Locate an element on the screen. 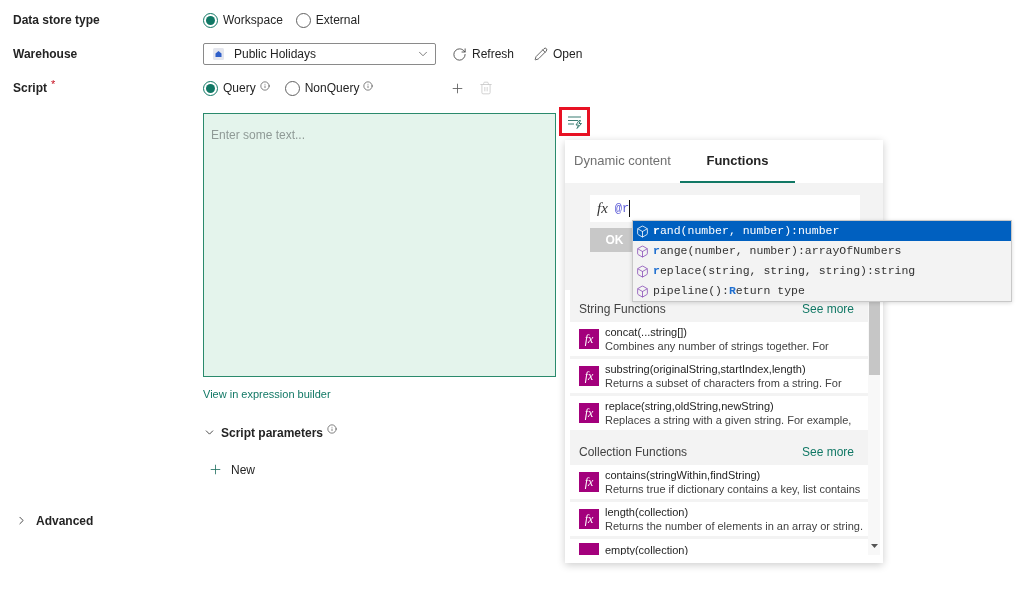  radio-option: Query is located at coordinates (229, 88).